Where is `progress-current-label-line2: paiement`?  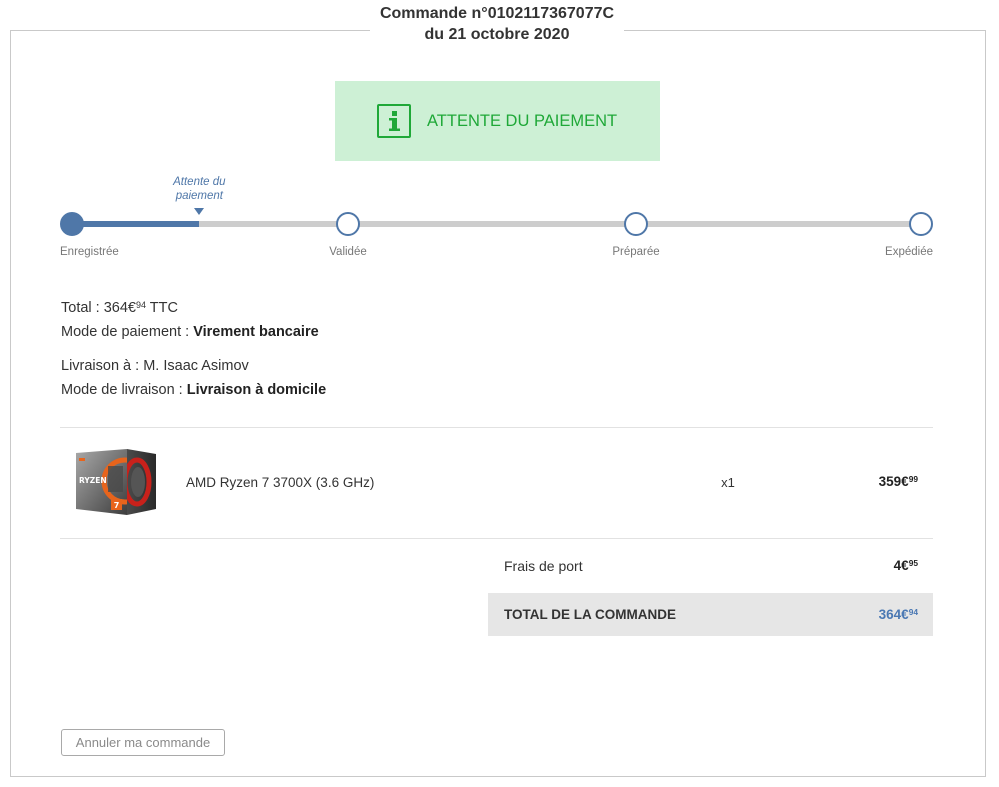
progress-current-label-line2: paiement is located at coordinates (199, 196).